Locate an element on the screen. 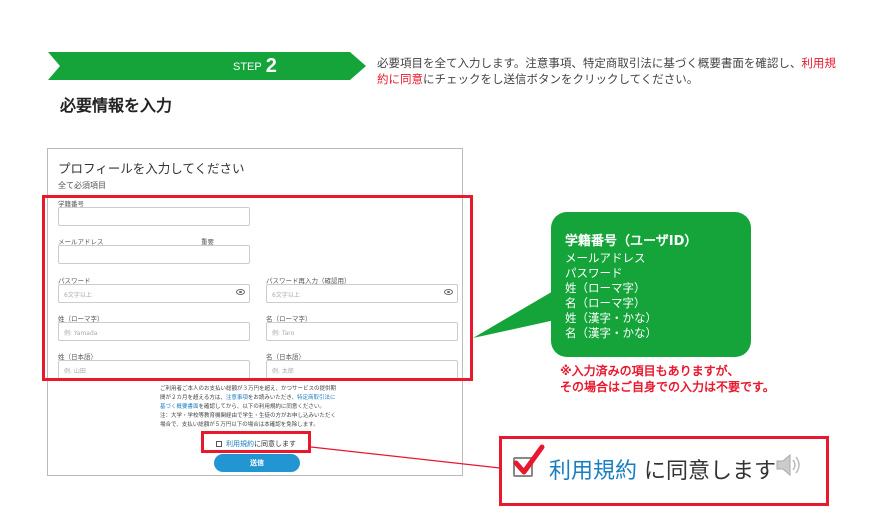 This screenshot has width=886, height=518. callout-item: パスワード is located at coordinates (594, 273).